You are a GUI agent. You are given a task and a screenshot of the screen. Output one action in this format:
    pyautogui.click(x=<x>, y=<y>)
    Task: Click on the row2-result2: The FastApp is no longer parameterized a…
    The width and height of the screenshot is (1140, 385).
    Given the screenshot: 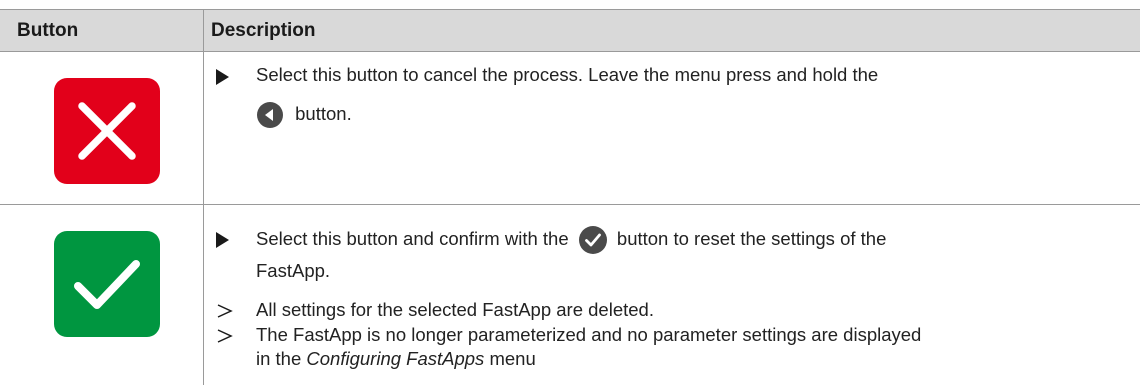 What is the action you would take?
    pyautogui.click(x=589, y=334)
    